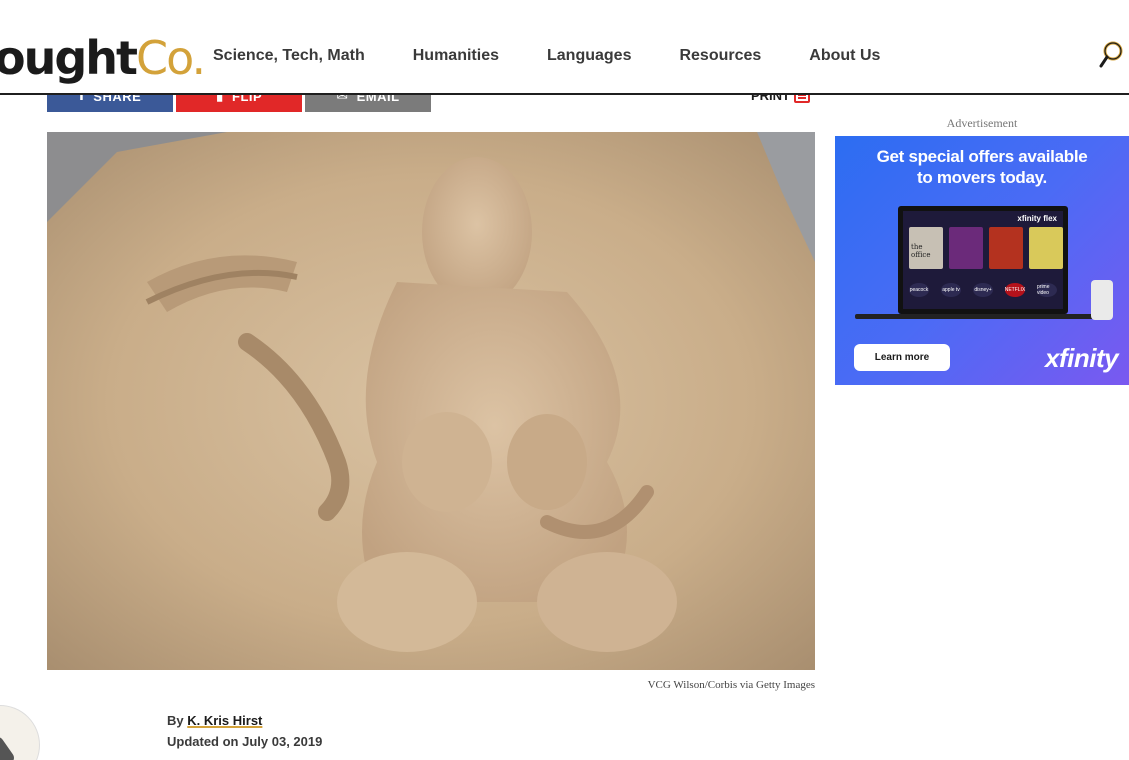  I want to click on updated-date: Updated on July 03, 2019, so click(245, 741).